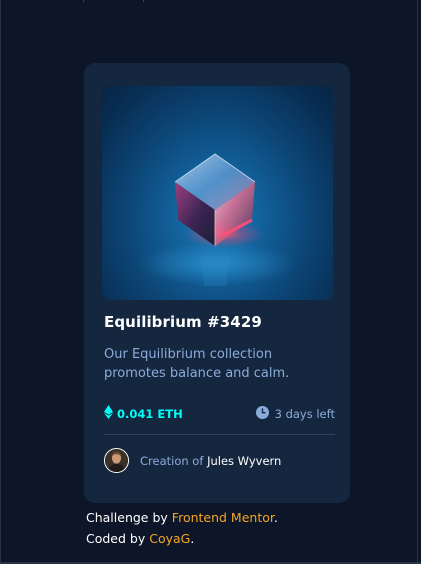  What do you see at coordinates (275, 517) in the screenshot?
I see `challenge-suffix: .` at bounding box center [275, 517].